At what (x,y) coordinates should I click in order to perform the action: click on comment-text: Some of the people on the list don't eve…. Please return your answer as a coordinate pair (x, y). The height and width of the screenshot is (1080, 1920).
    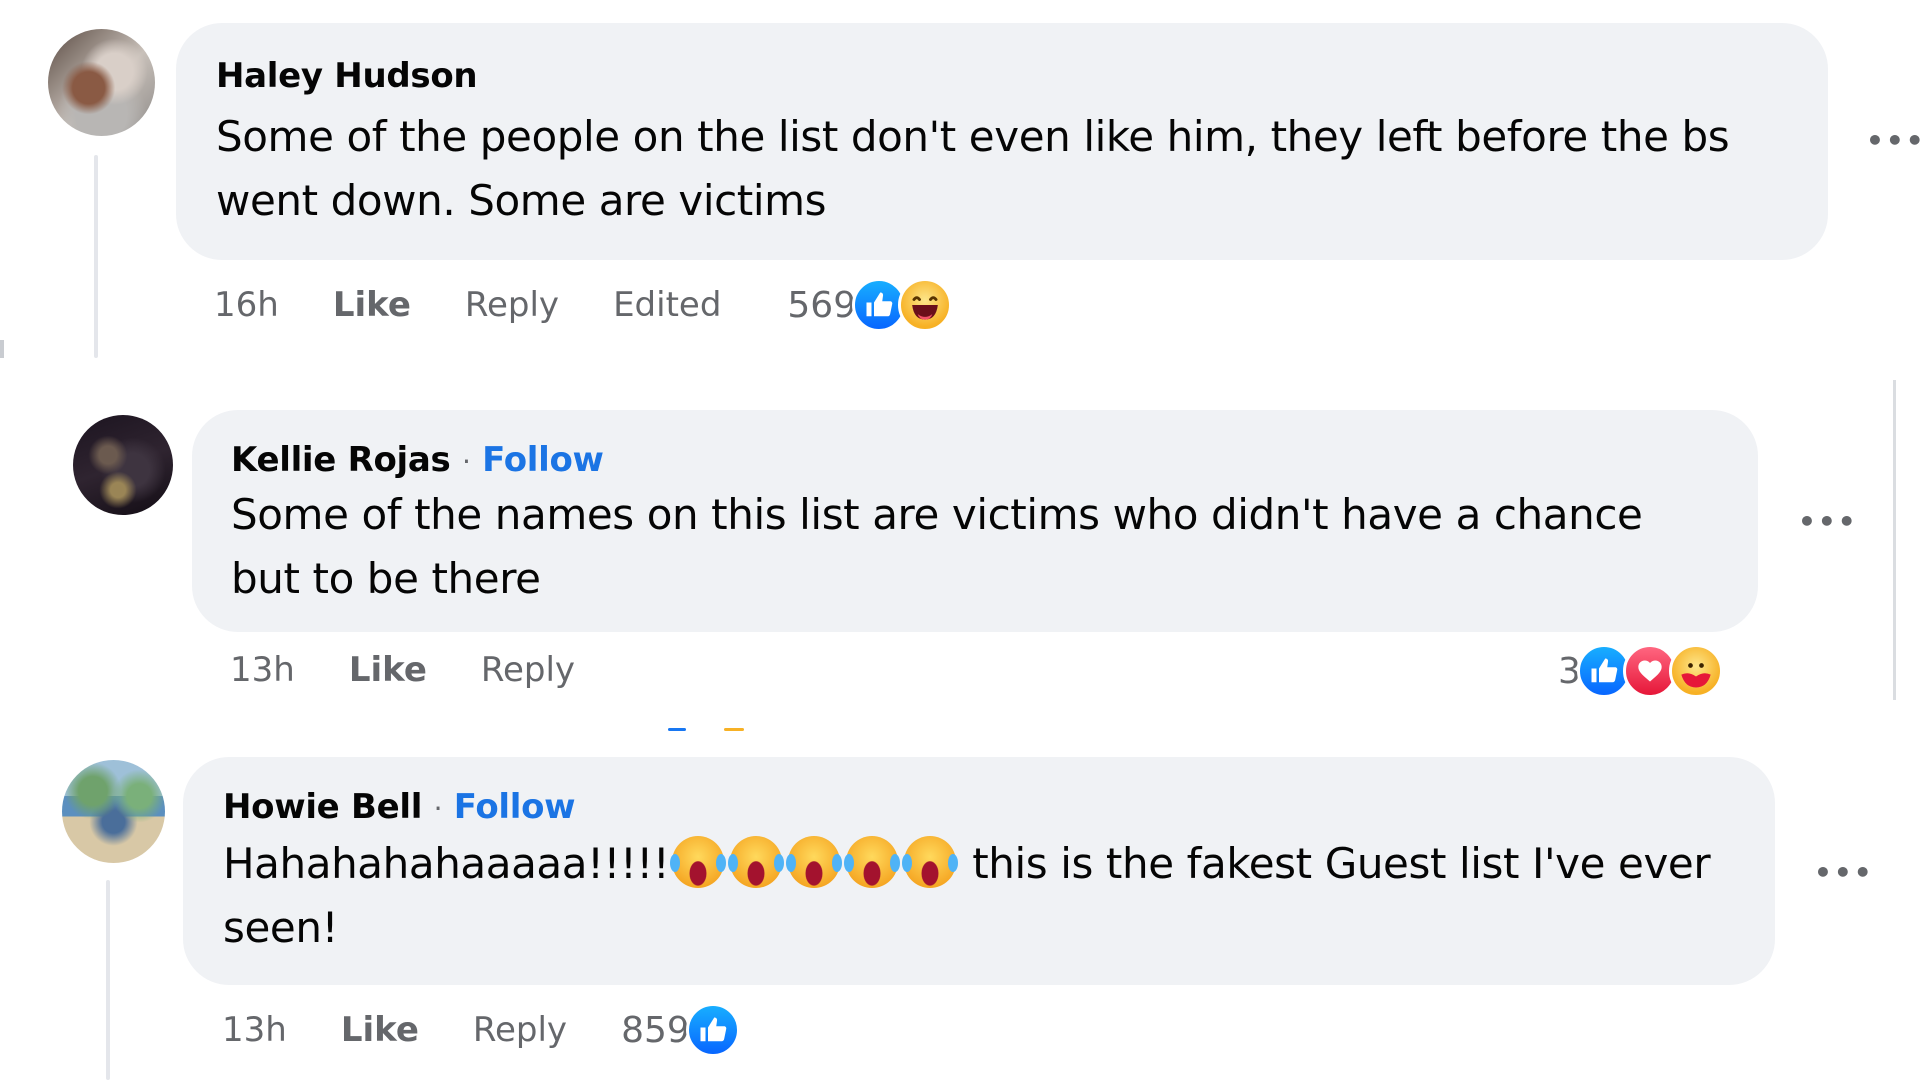
    Looking at the image, I should click on (973, 168).